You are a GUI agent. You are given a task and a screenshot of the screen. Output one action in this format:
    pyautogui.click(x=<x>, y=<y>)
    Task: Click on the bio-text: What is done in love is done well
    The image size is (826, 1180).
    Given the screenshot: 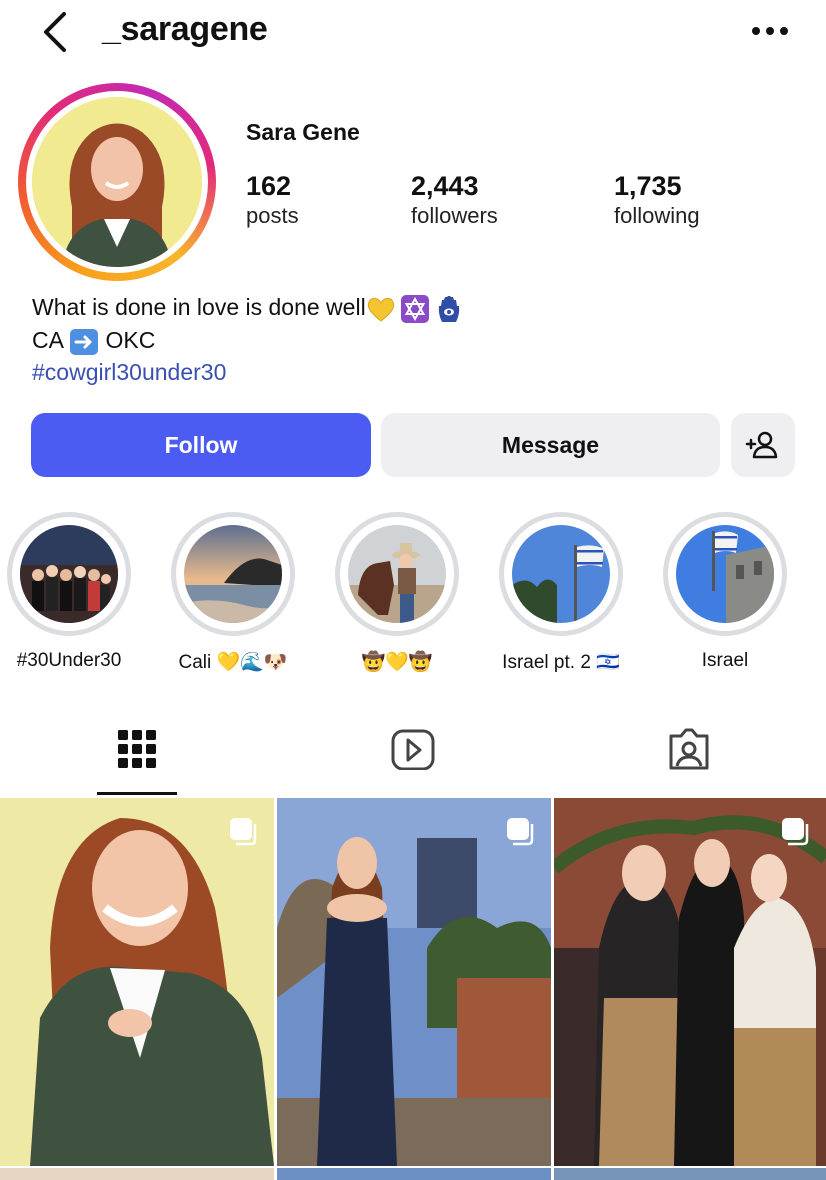 What is the action you would take?
    pyautogui.click(x=199, y=307)
    